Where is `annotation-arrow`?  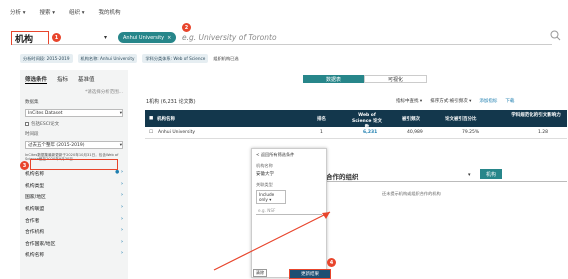 annotation-arrow is located at coordinates (272, 241).